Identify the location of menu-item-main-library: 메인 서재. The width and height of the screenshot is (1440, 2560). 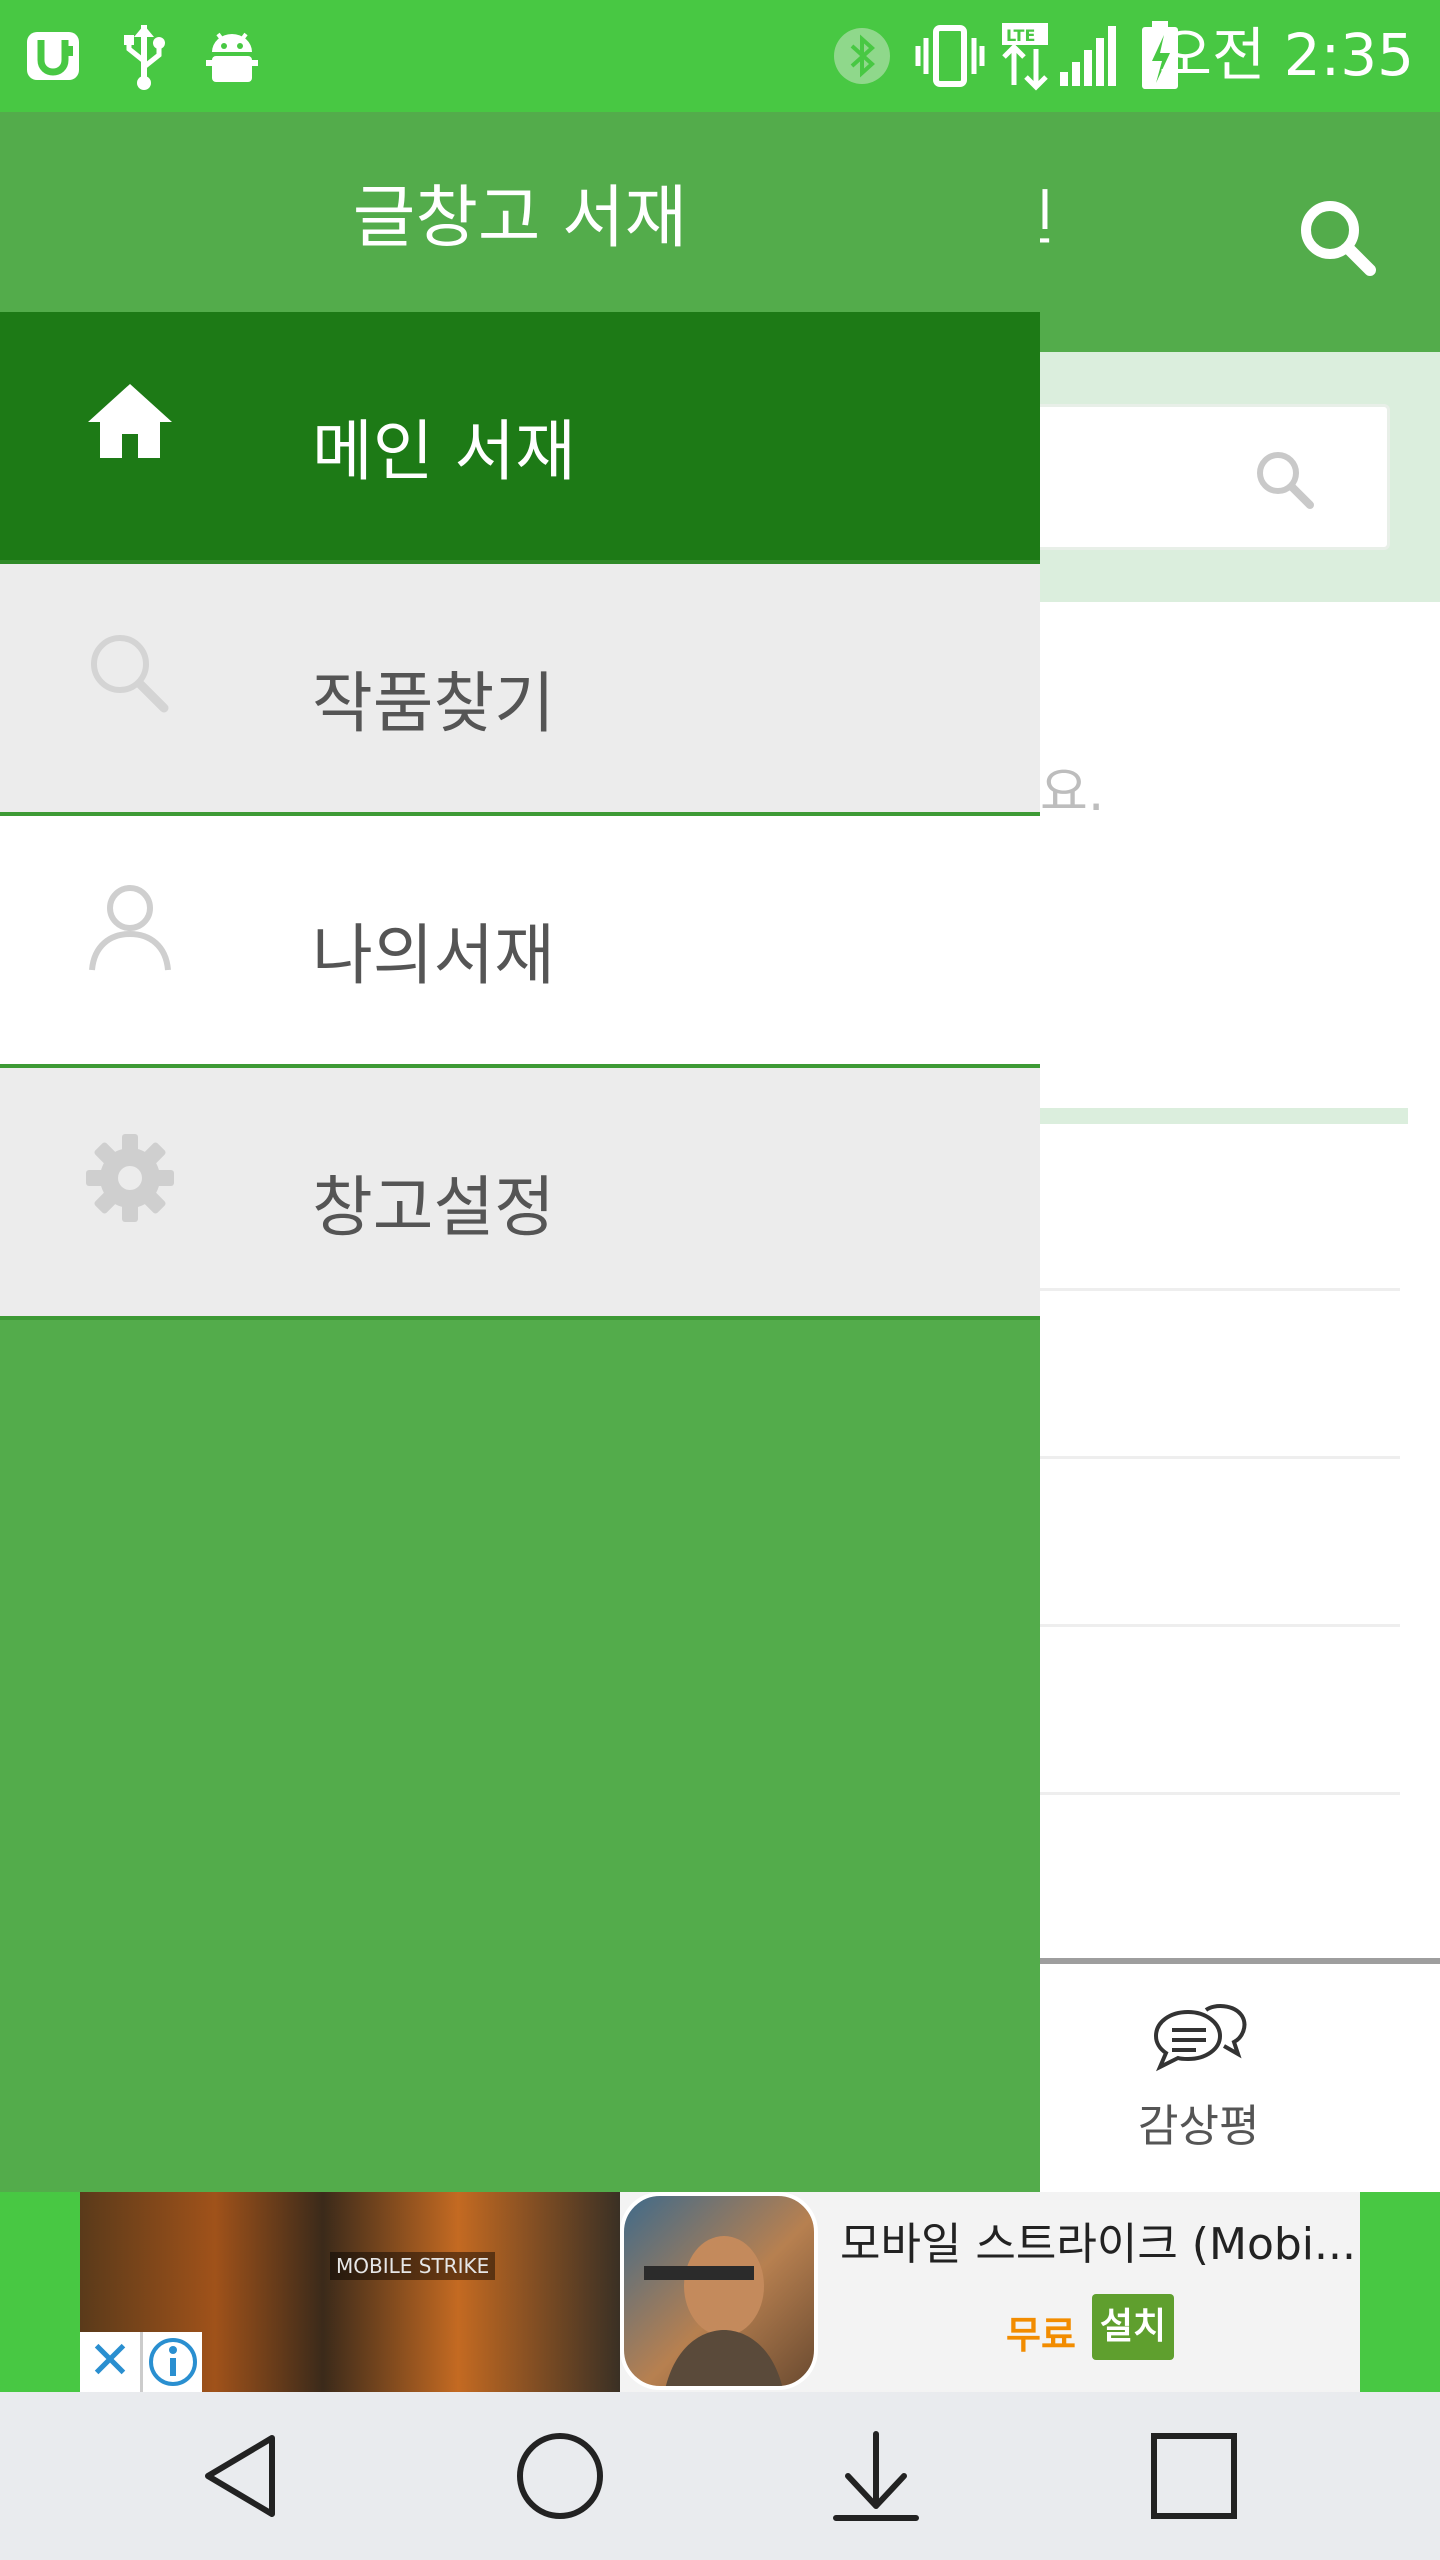
(520, 438).